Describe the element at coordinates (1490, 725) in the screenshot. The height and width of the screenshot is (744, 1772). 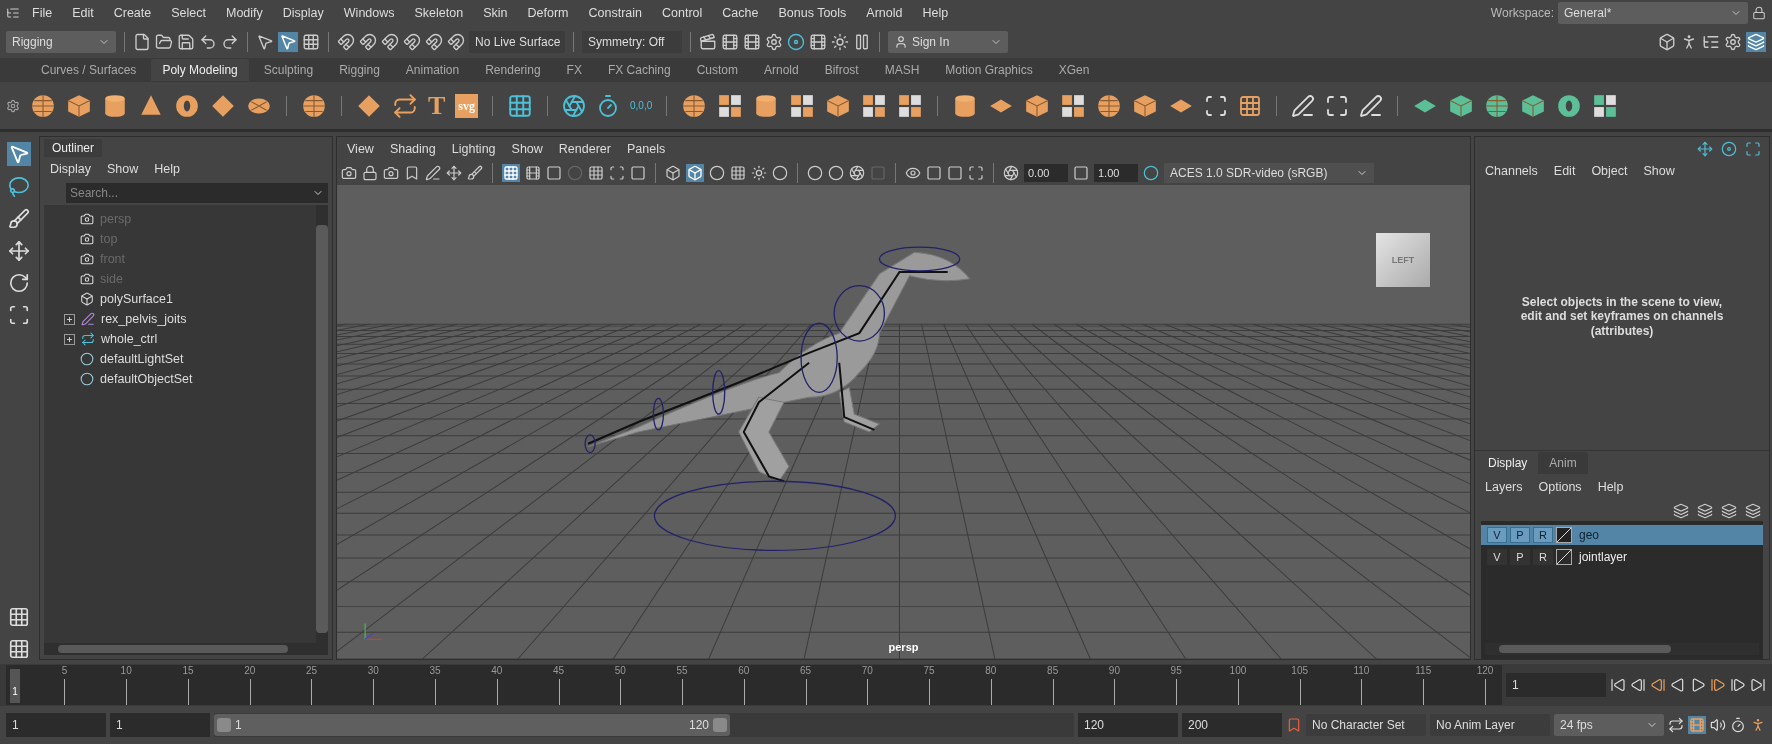
I see `anim-layer-dropdown: No Anim Layer` at that location.